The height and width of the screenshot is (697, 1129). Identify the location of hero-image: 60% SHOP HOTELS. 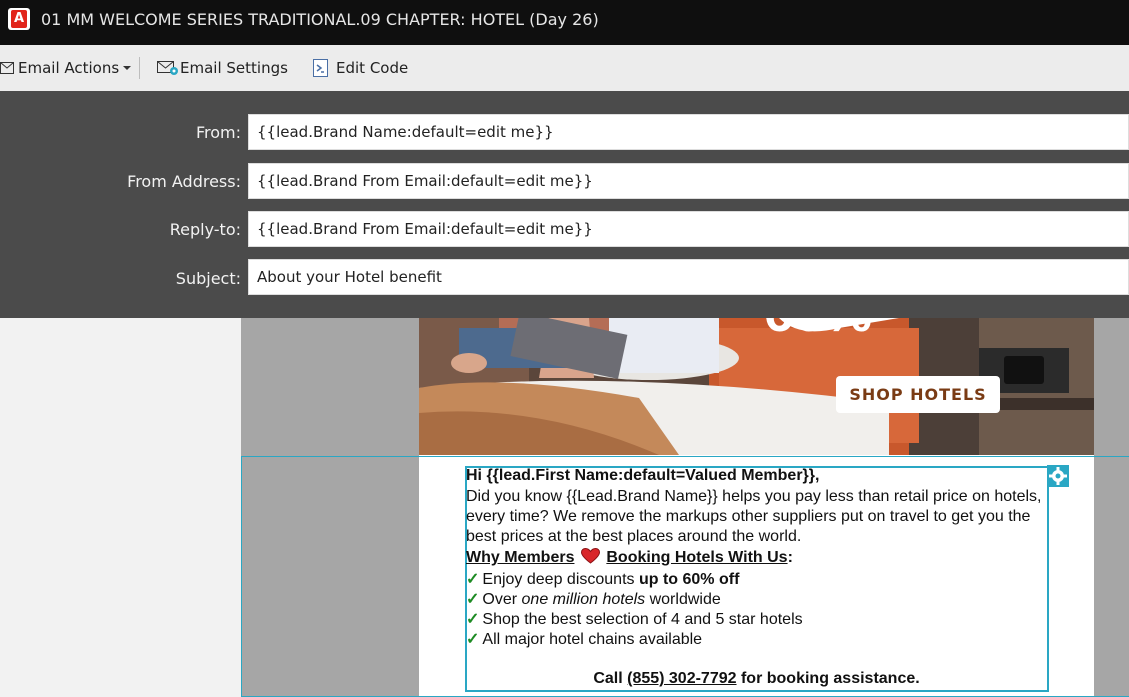
(756, 386).